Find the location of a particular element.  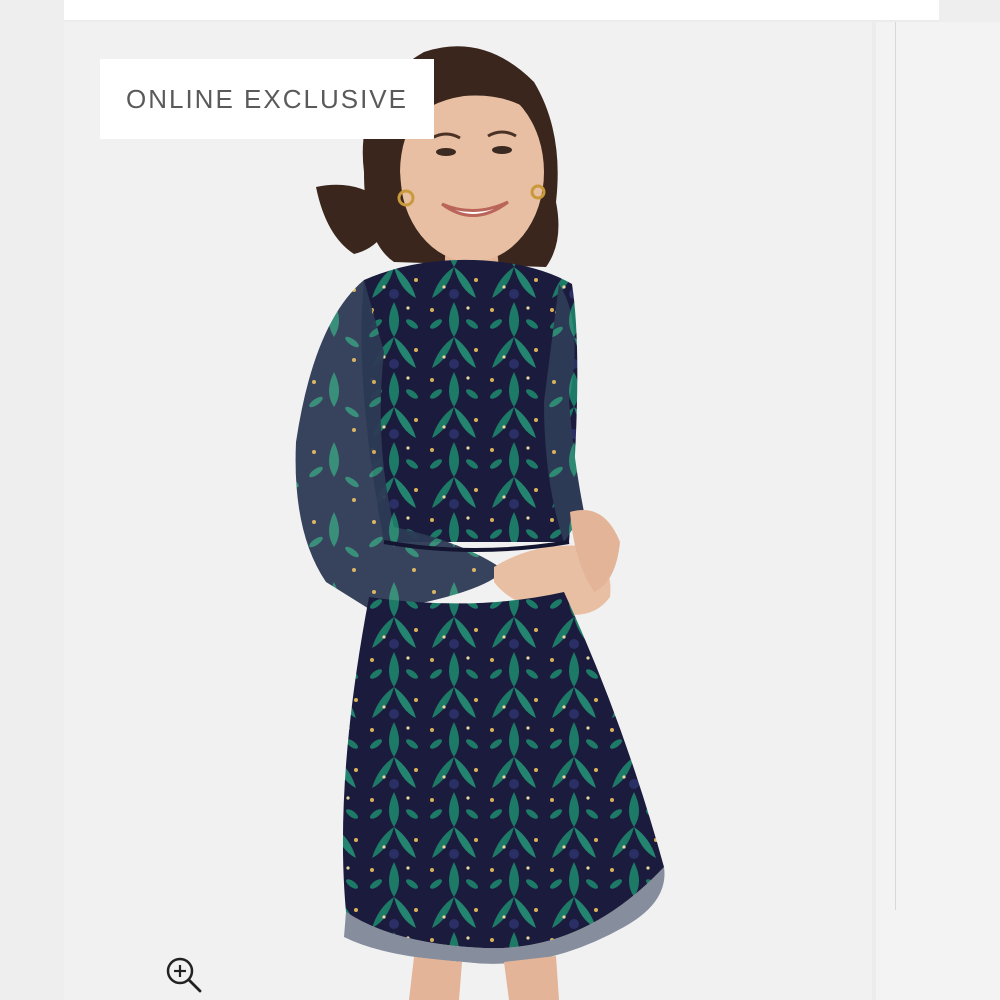

online-exclusive-badge: ONLINE EXCLUSIVE is located at coordinates (267, 99).